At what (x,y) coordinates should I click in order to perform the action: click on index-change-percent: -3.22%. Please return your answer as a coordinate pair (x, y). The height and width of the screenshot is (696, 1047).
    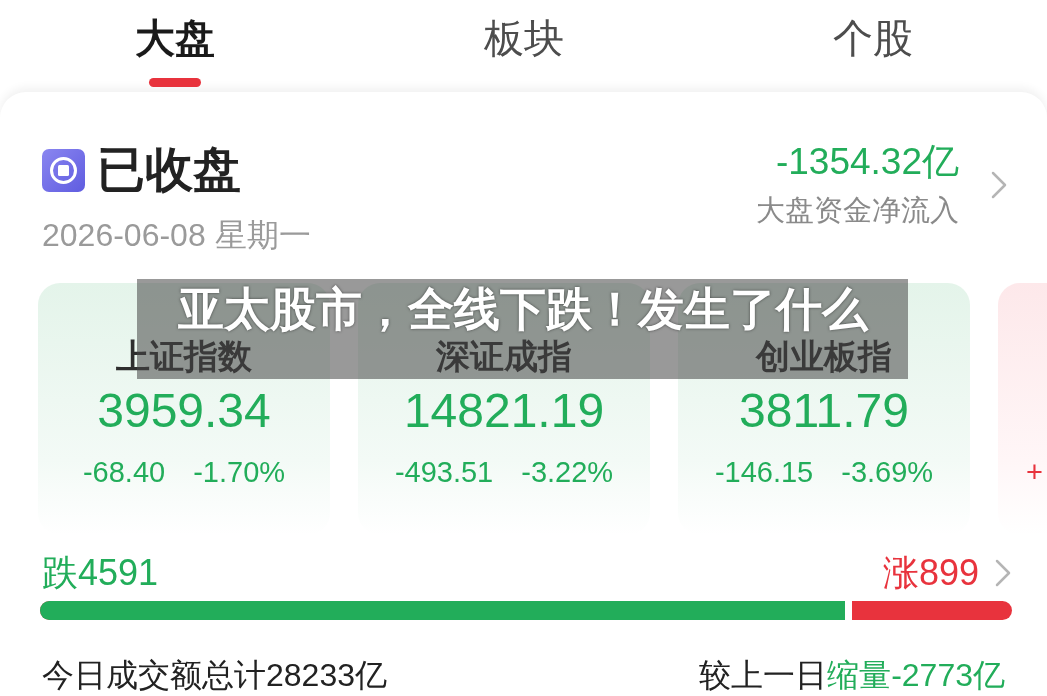
    Looking at the image, I should click on (567, 472).